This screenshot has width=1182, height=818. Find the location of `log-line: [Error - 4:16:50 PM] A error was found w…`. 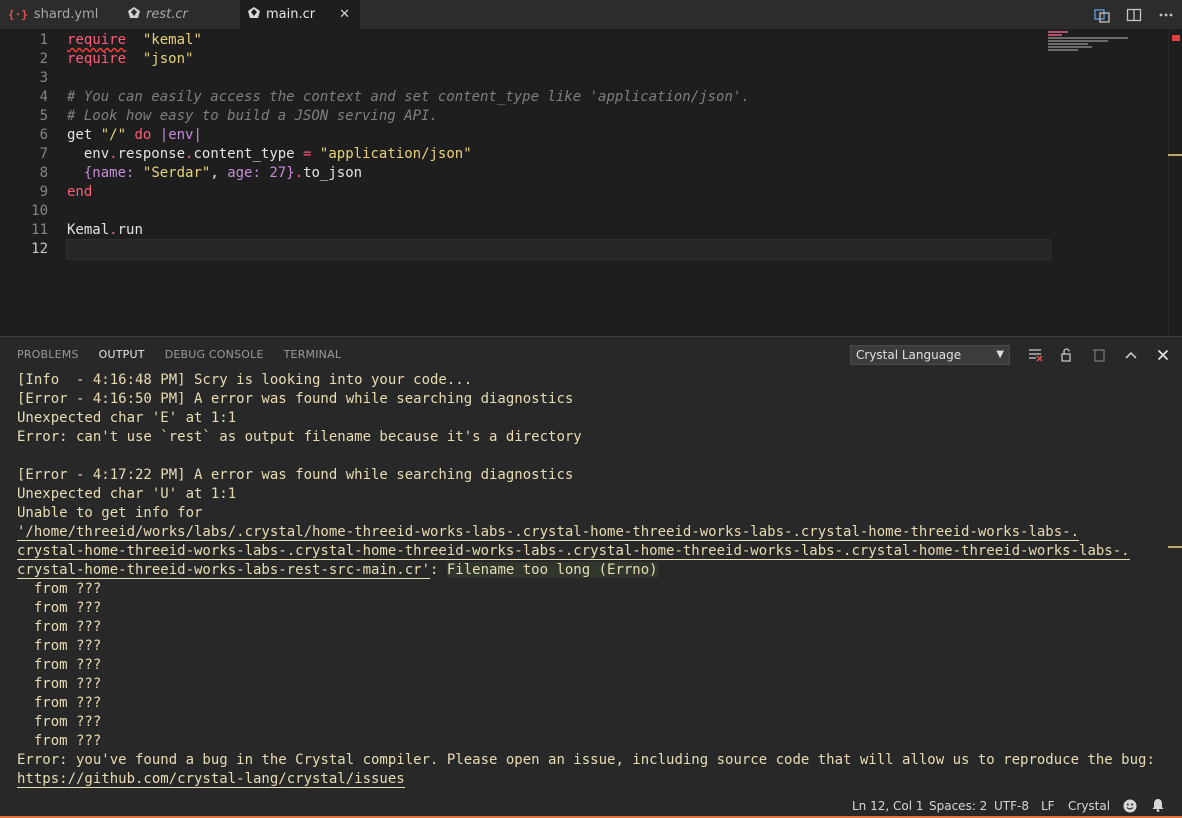

log-line: [Error - 4:16:50 PM] A error was found w… is located at coordinates (295, 399).